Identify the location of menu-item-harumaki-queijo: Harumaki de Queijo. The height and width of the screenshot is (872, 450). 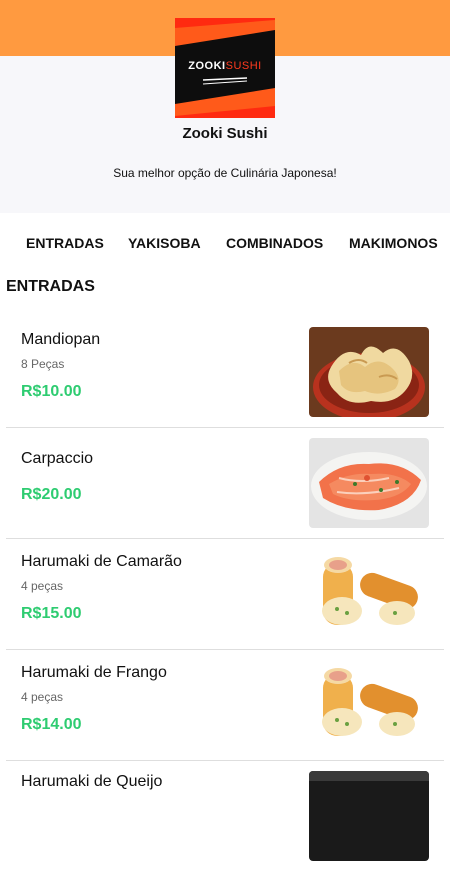
(225, 816).